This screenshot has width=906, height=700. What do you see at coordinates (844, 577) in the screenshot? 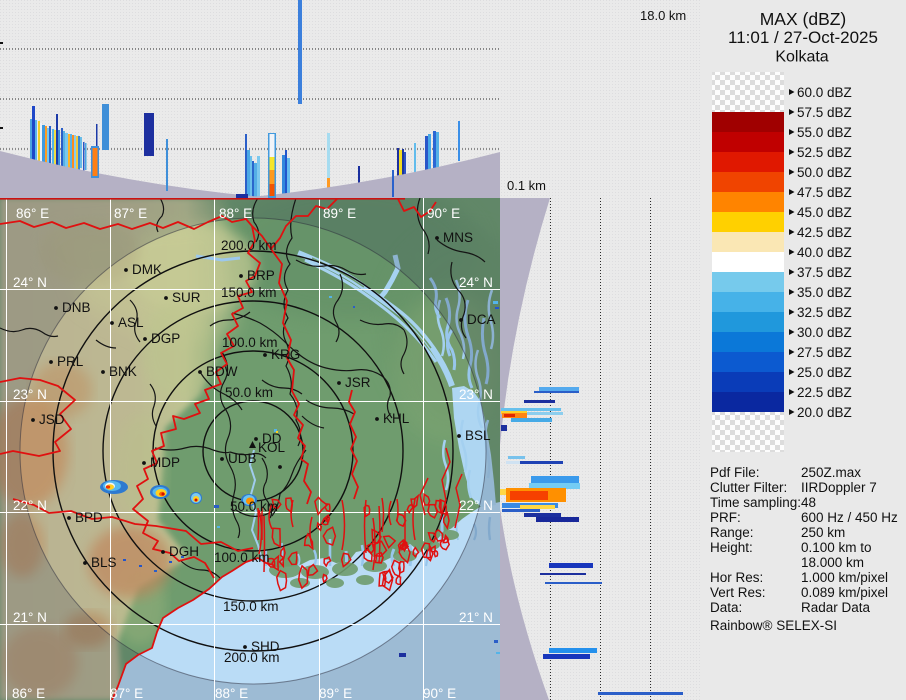
I see `svg-text: 1.000 km/pixel` at bounding box center [844, 577].